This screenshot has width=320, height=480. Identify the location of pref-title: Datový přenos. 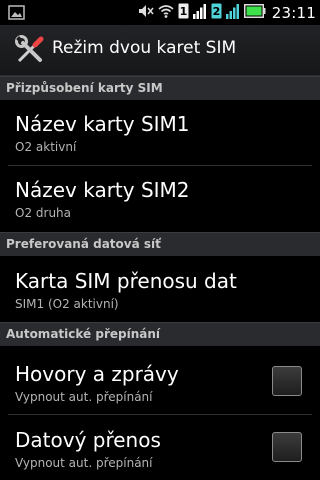
(88, 440).